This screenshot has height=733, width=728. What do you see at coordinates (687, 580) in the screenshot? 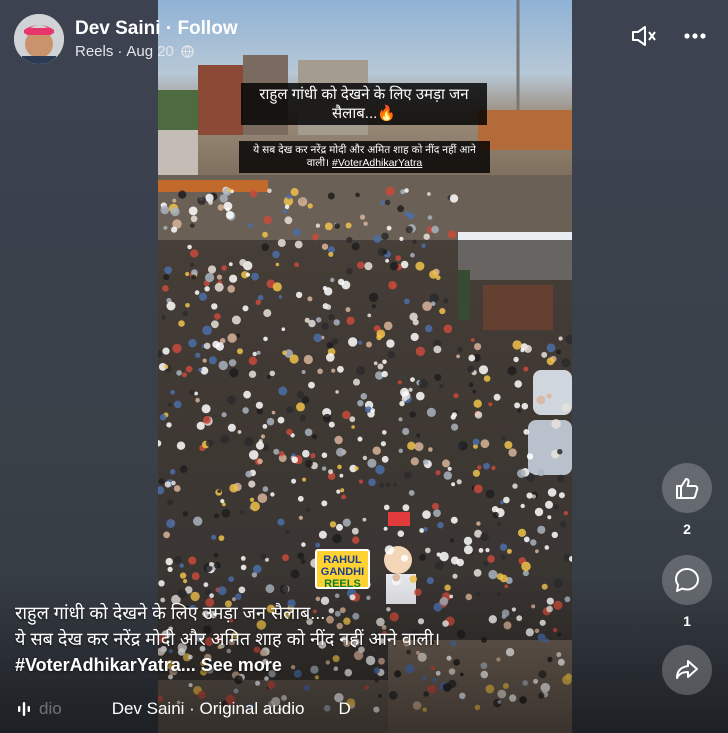
I see `comment-button` at bounding box center [687, 580].